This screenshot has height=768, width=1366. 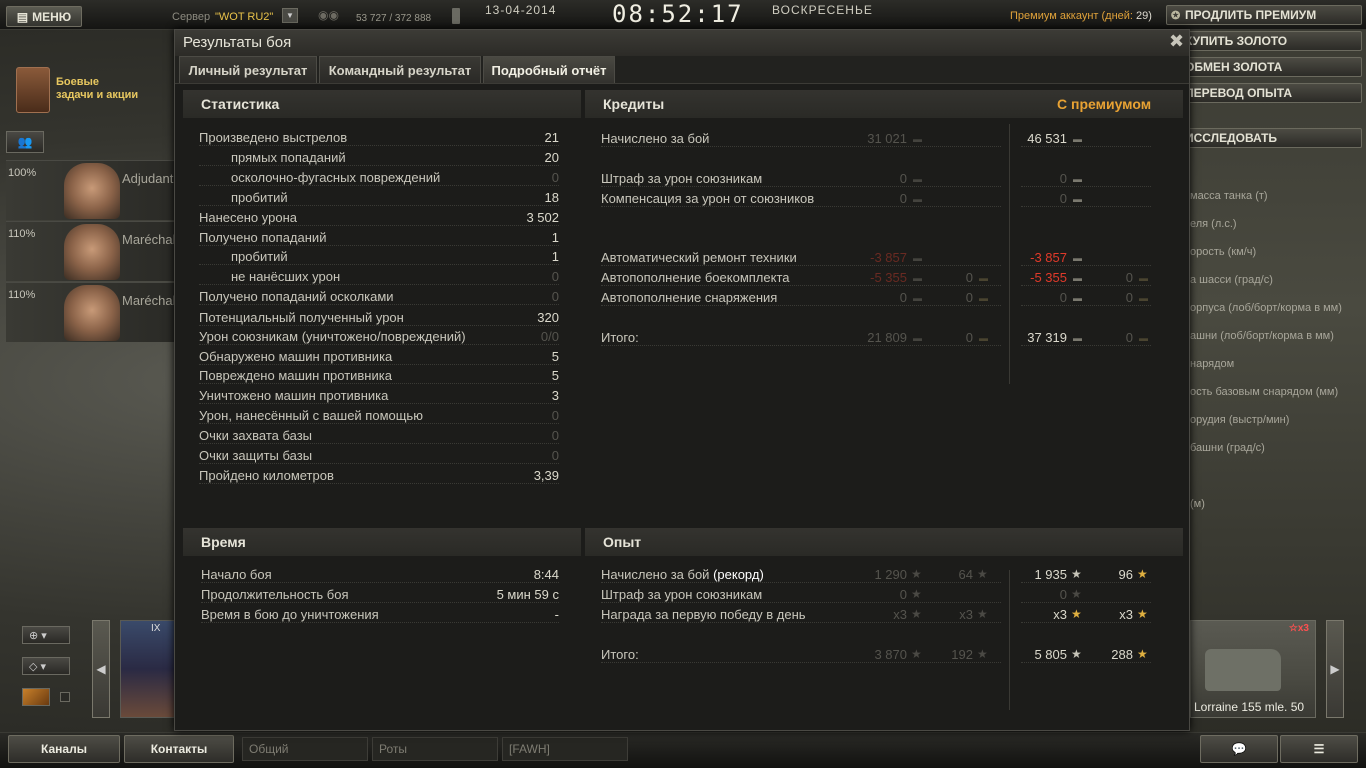 What do you see at coordinates (542, 217) in the screenshot?
I see `stat-value: 3 502` at bounding box center [542, 217].